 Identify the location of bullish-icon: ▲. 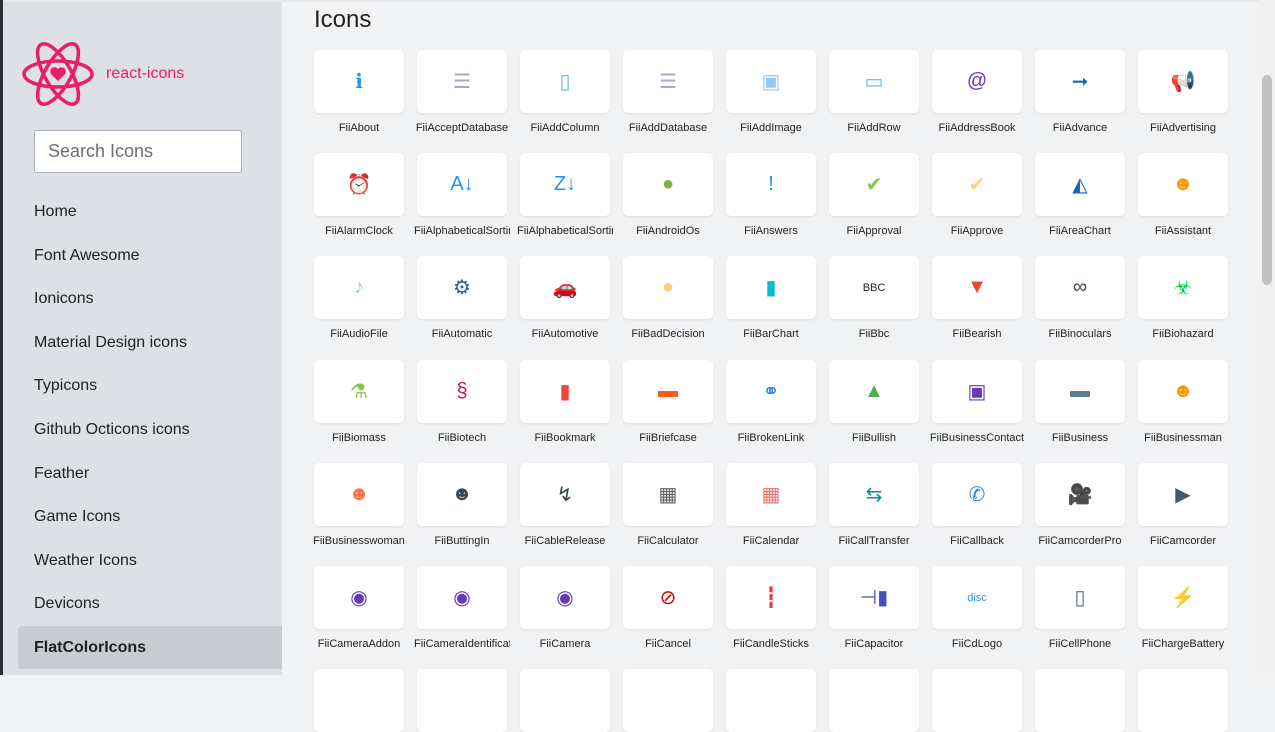
(874, 390).